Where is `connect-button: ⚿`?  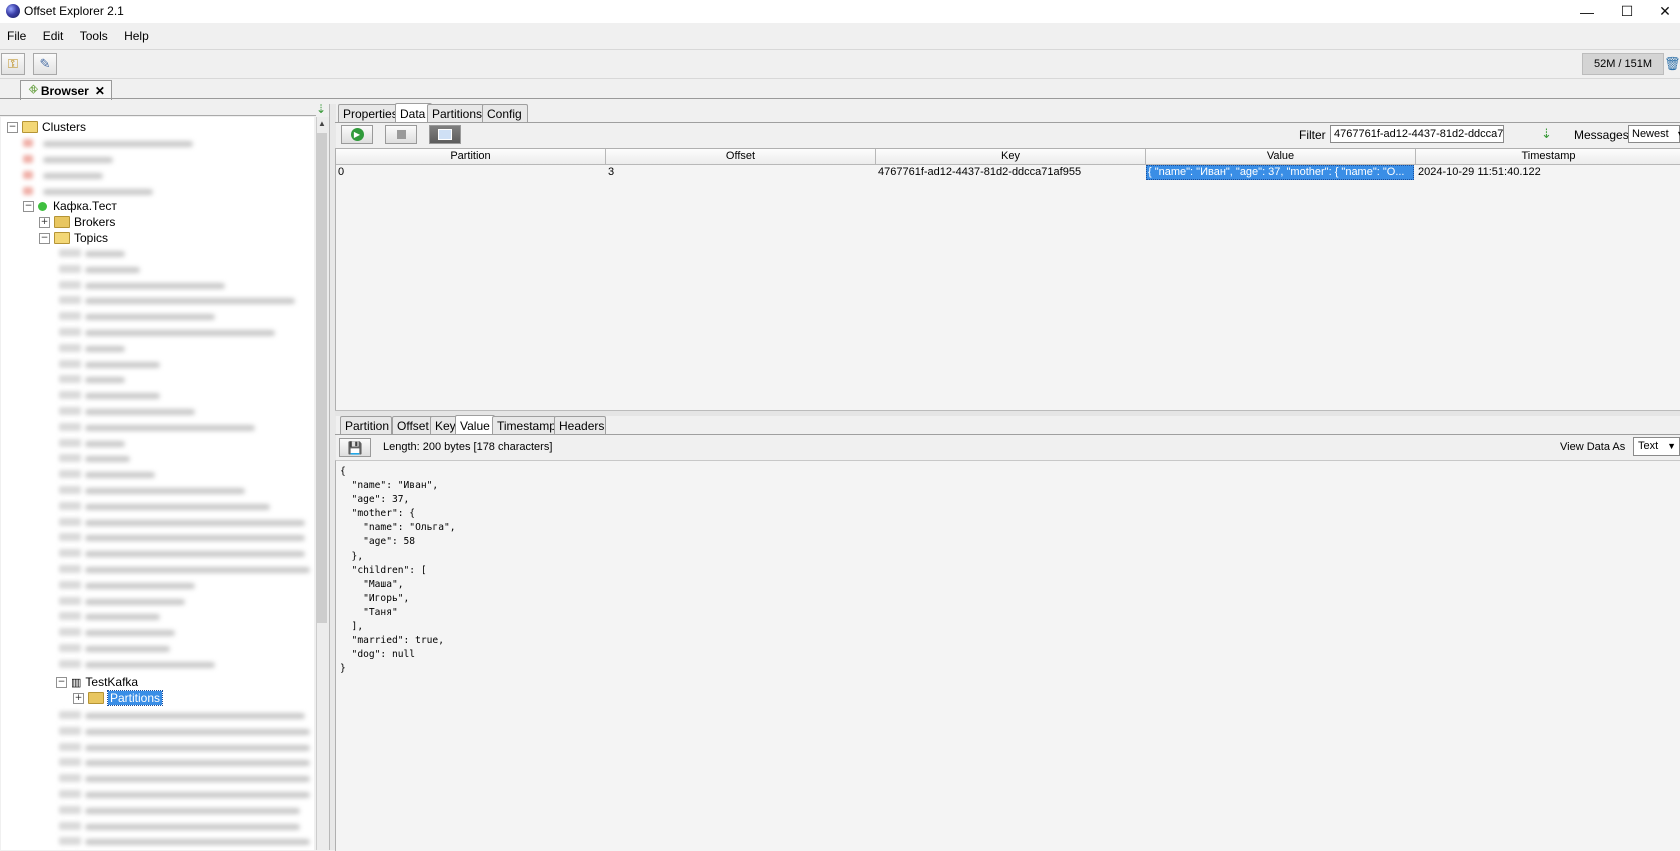
connect-button: ⚿ is located at coordinates (13, 64).